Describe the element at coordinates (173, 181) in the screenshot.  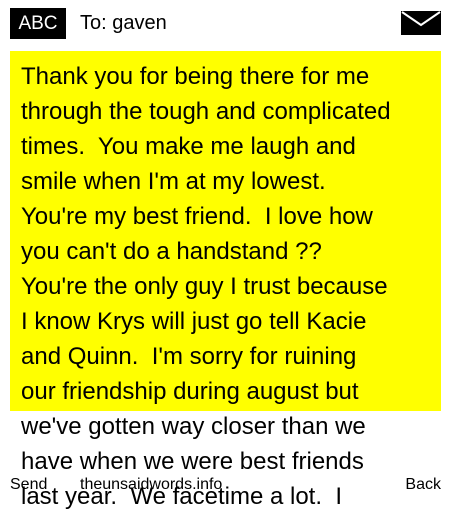
I see `message-line: smile when I'm at my lowest.` at that location.